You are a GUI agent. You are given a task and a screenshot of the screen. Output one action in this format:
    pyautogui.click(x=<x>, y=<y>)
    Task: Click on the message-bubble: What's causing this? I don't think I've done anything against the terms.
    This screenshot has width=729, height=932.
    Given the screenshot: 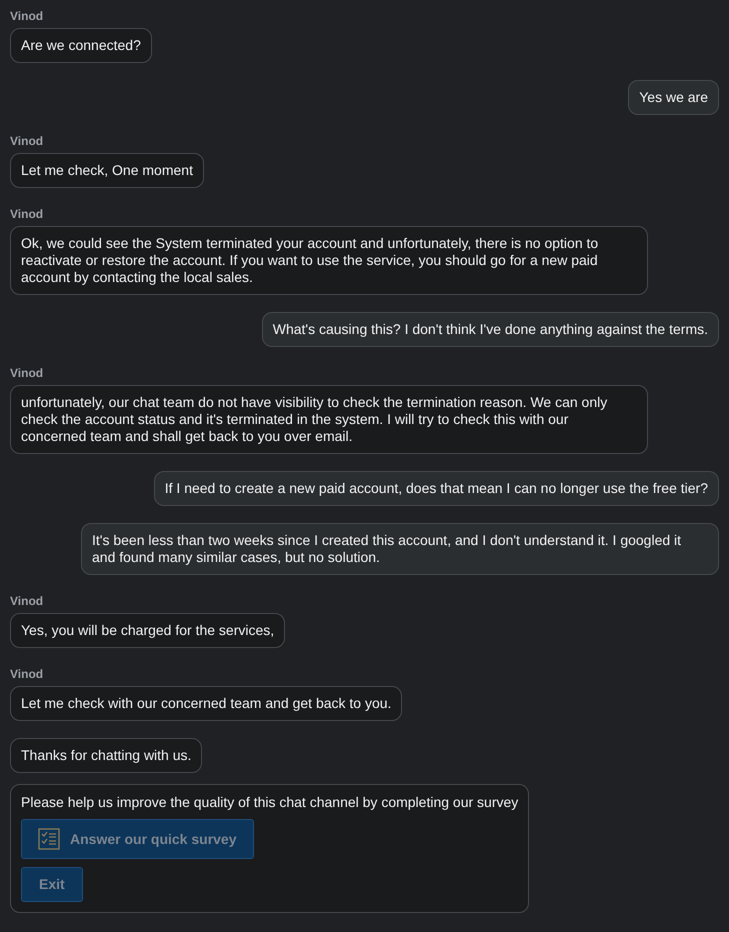 What is the action you would take?
    pyautogui.click(x=490, y=329)
    